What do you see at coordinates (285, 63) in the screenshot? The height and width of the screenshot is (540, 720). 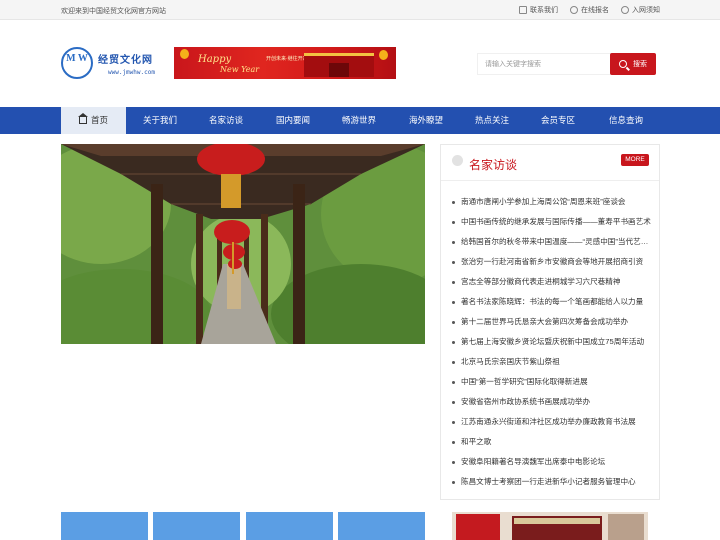 I see `new-year-banner: Happy New Year 开创未来·继往开来` at bounding box center [285, 63].